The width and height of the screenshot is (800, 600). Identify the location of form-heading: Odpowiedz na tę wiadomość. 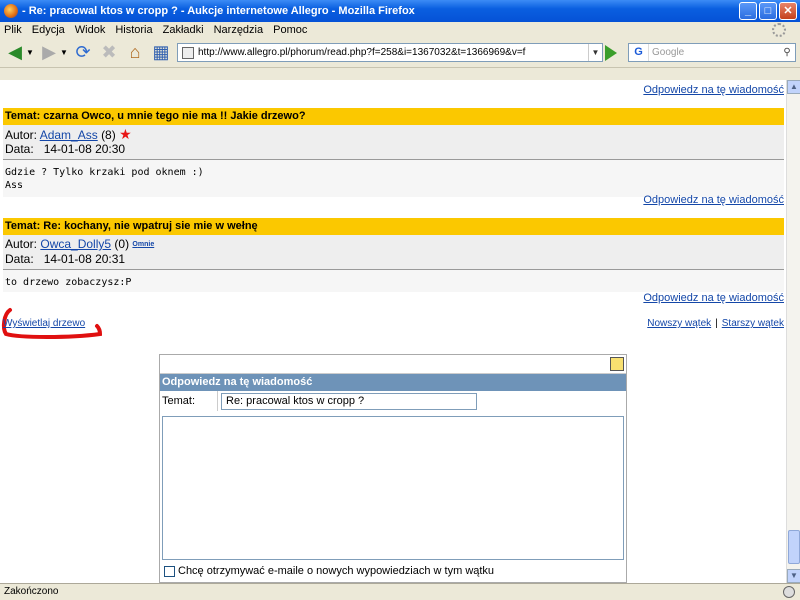
(393, 382).